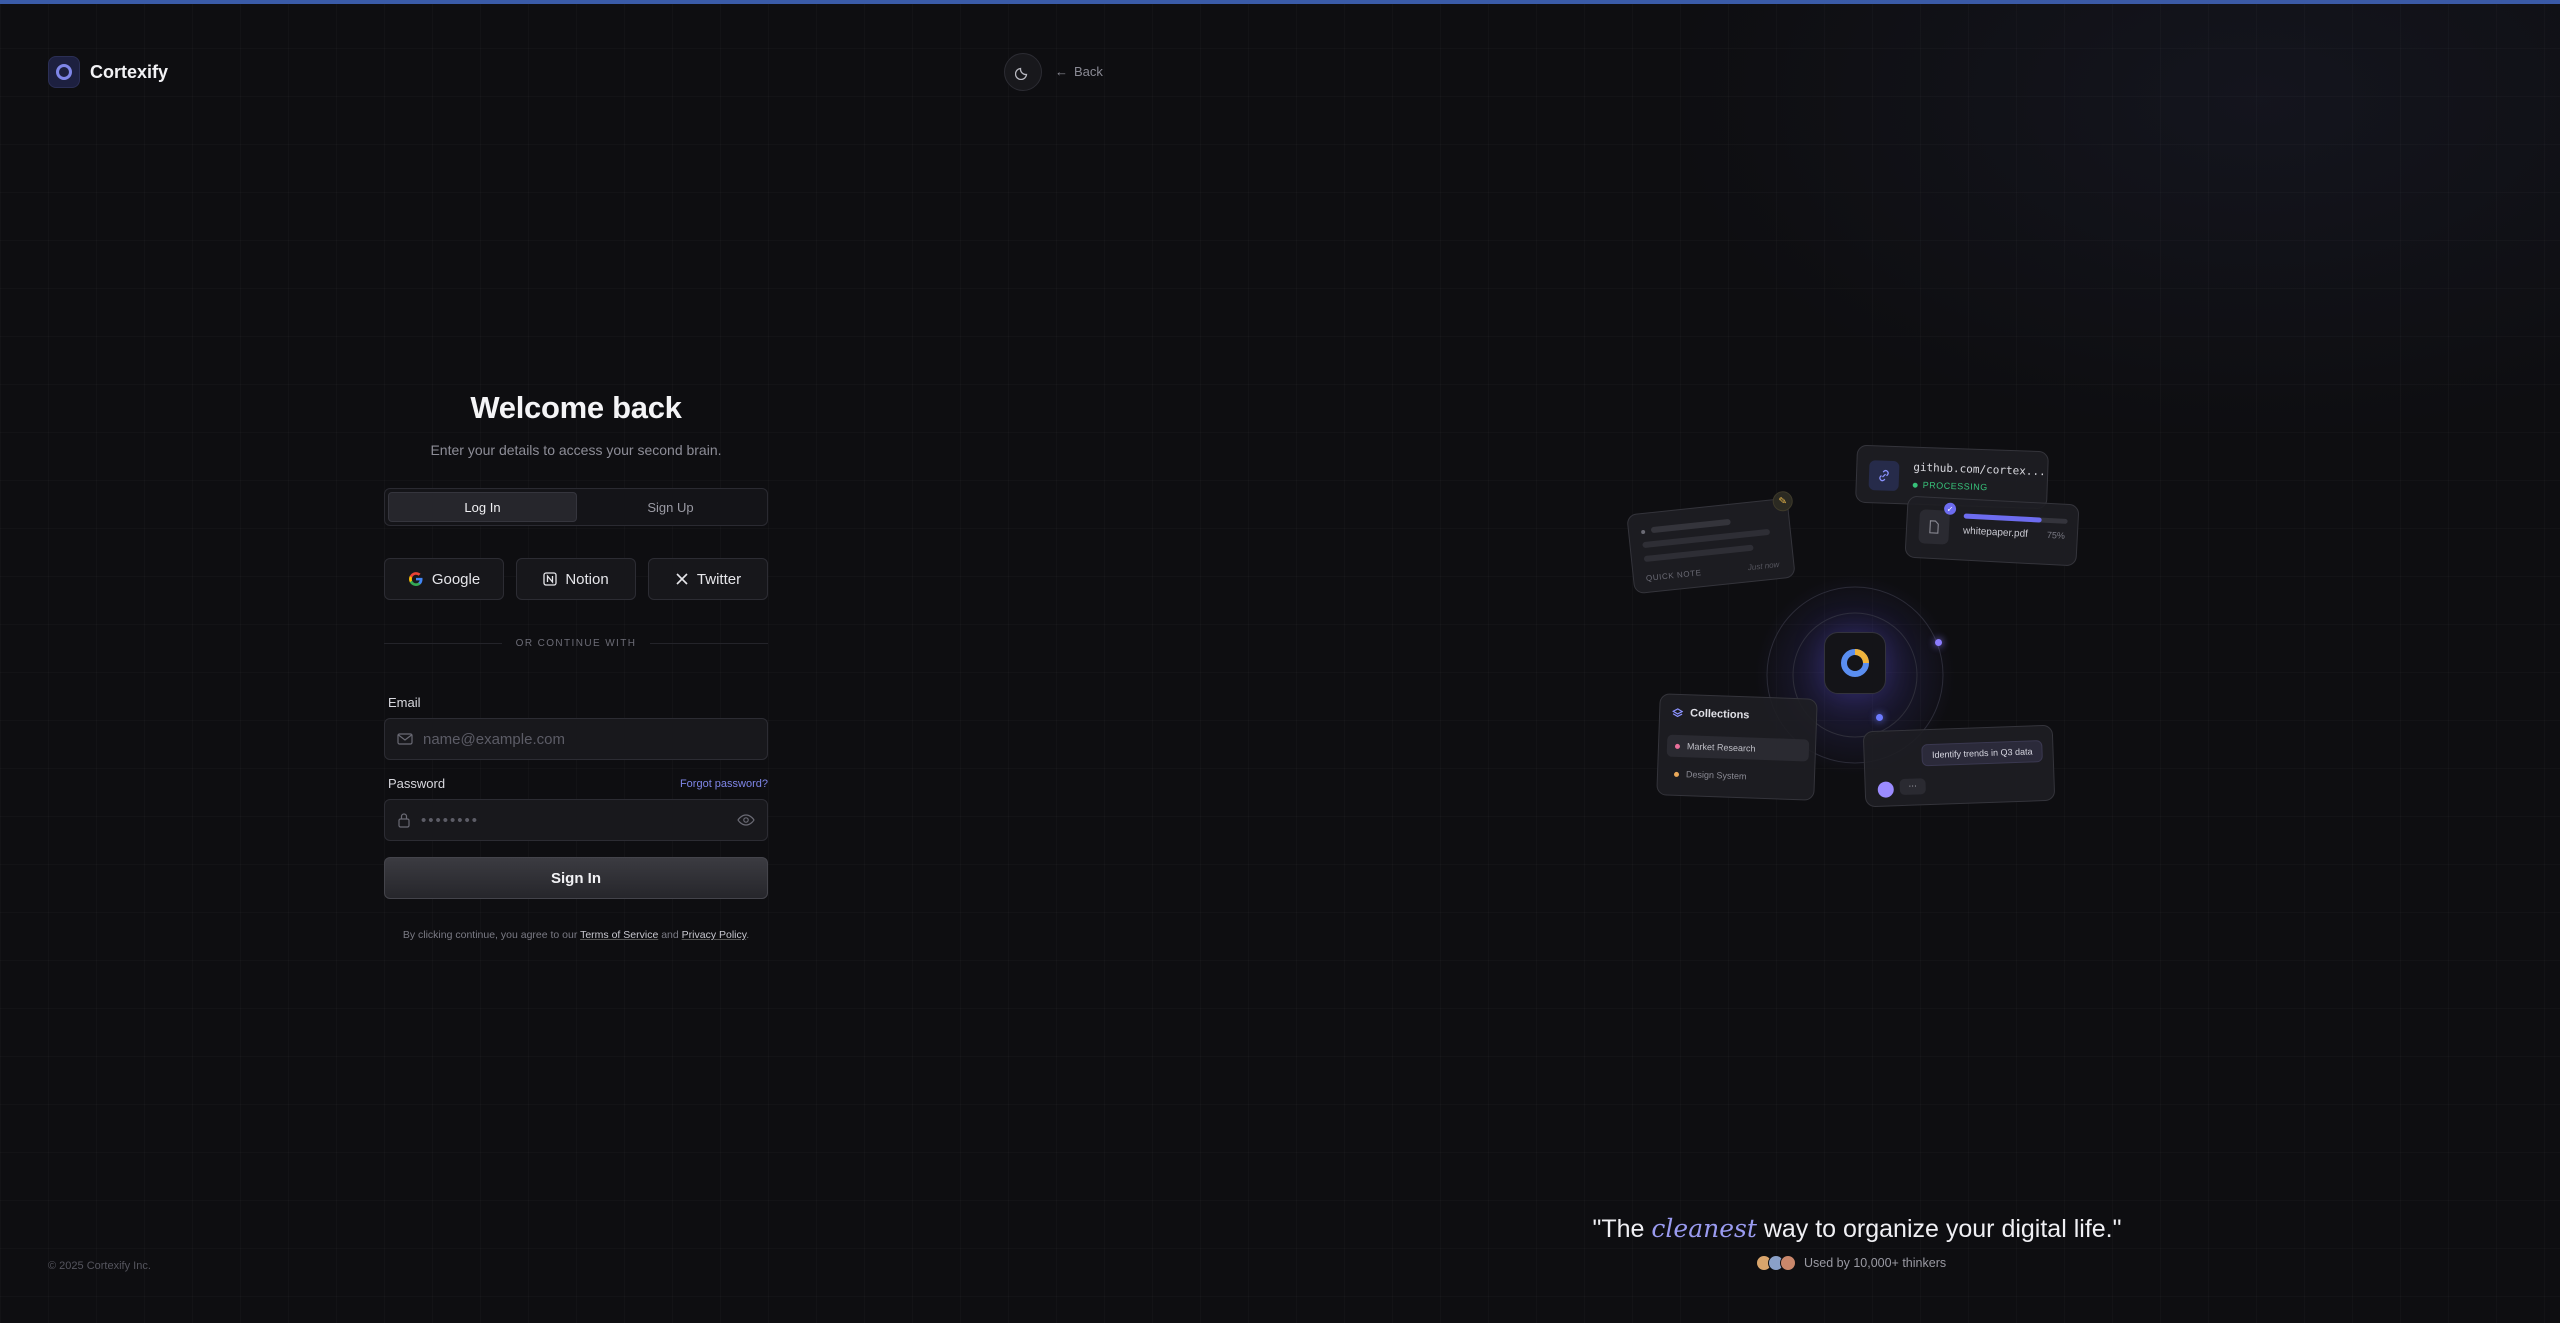  I want to click on twitter-label: Twitter, so click(719, 579).